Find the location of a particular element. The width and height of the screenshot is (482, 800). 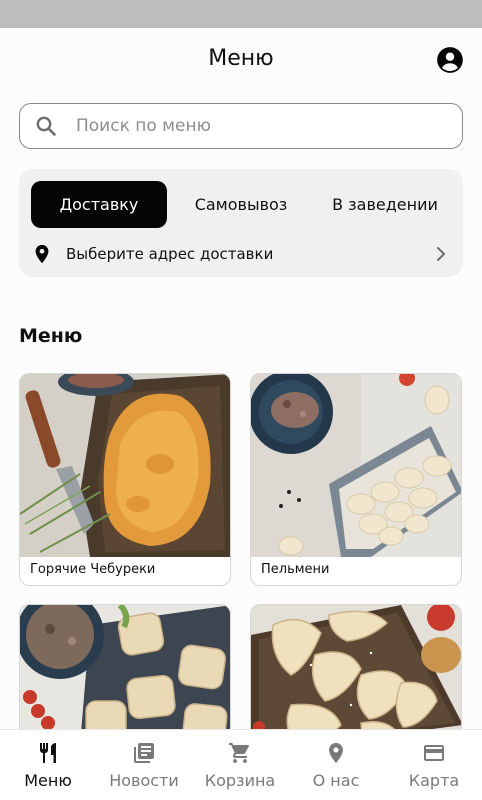

tab-dine-in: В заведении is located at coordinates (385, 204).